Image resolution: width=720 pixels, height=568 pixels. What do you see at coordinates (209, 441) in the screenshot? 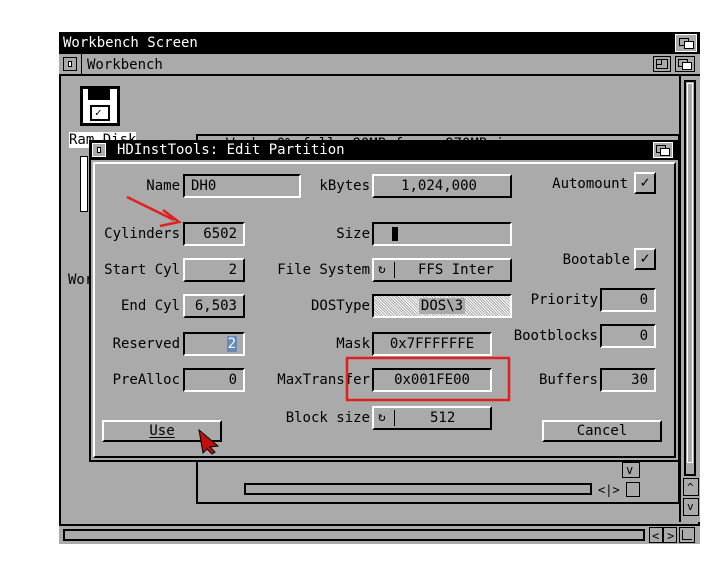
I see `mouse-pointer-icon` at bounding box center [209, 441].